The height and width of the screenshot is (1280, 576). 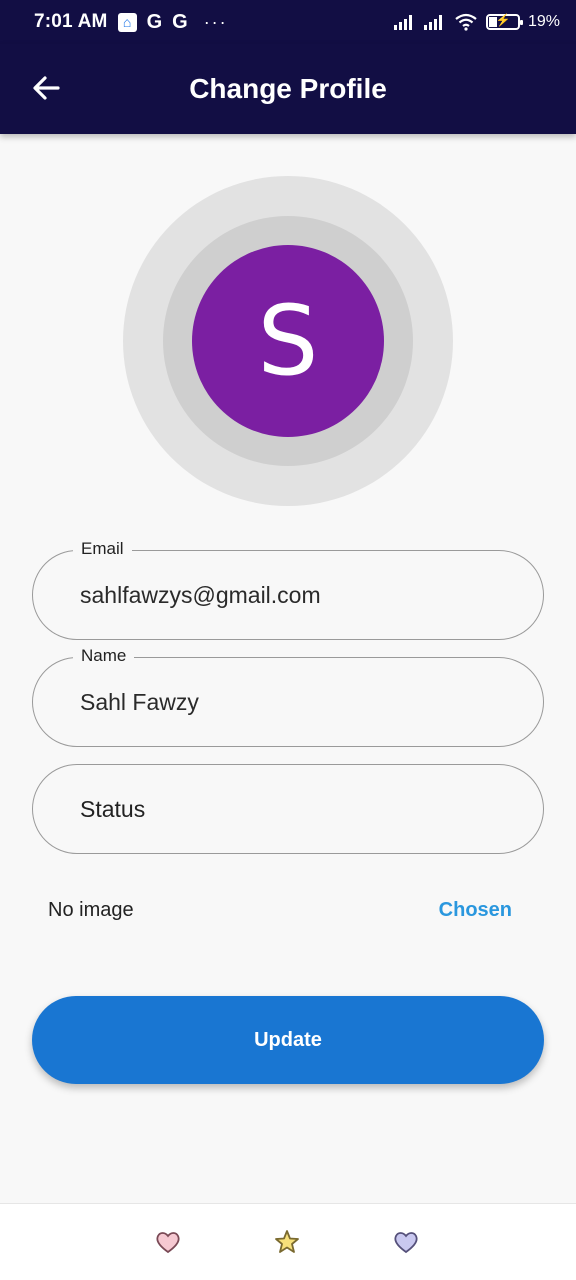 I want to click on status-time: 7:01 AM, so click(x=71, y=21).